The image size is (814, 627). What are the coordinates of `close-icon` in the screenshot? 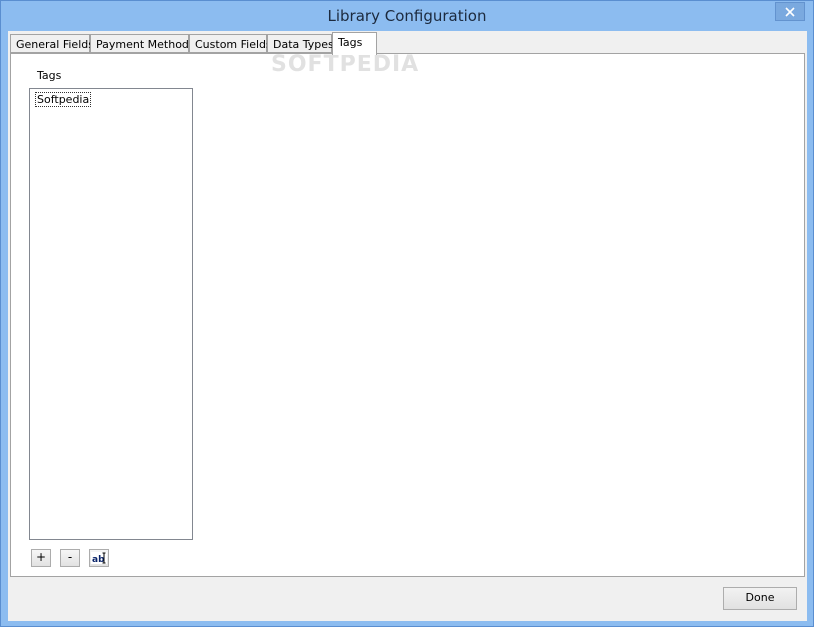 It's located at (790, 11).